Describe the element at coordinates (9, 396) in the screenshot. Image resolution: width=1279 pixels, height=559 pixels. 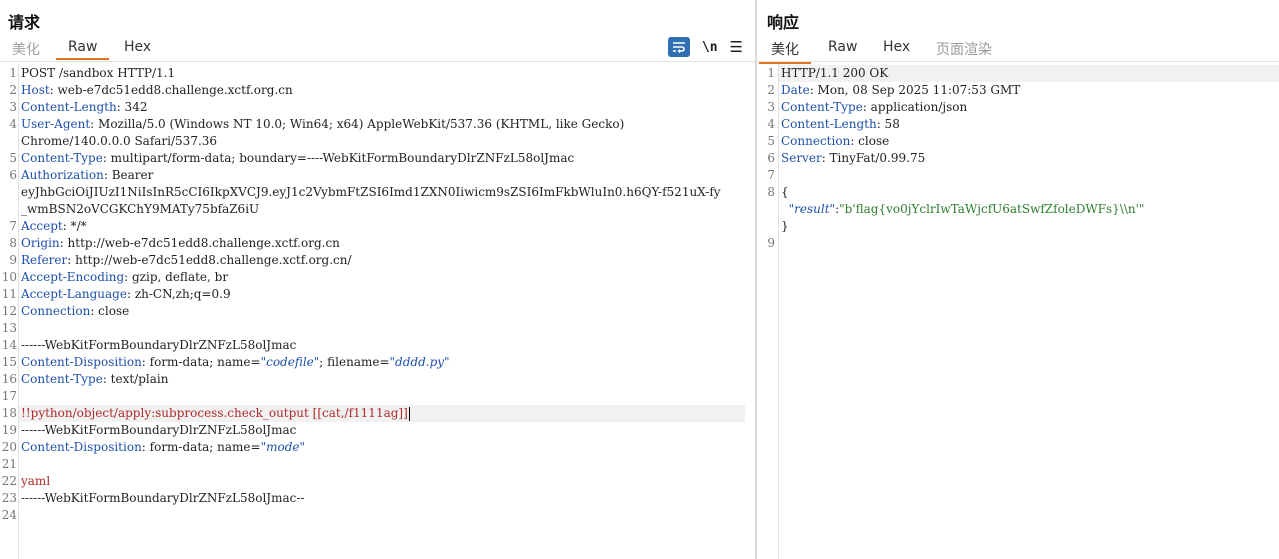
I see `line-number: 17` at that location.